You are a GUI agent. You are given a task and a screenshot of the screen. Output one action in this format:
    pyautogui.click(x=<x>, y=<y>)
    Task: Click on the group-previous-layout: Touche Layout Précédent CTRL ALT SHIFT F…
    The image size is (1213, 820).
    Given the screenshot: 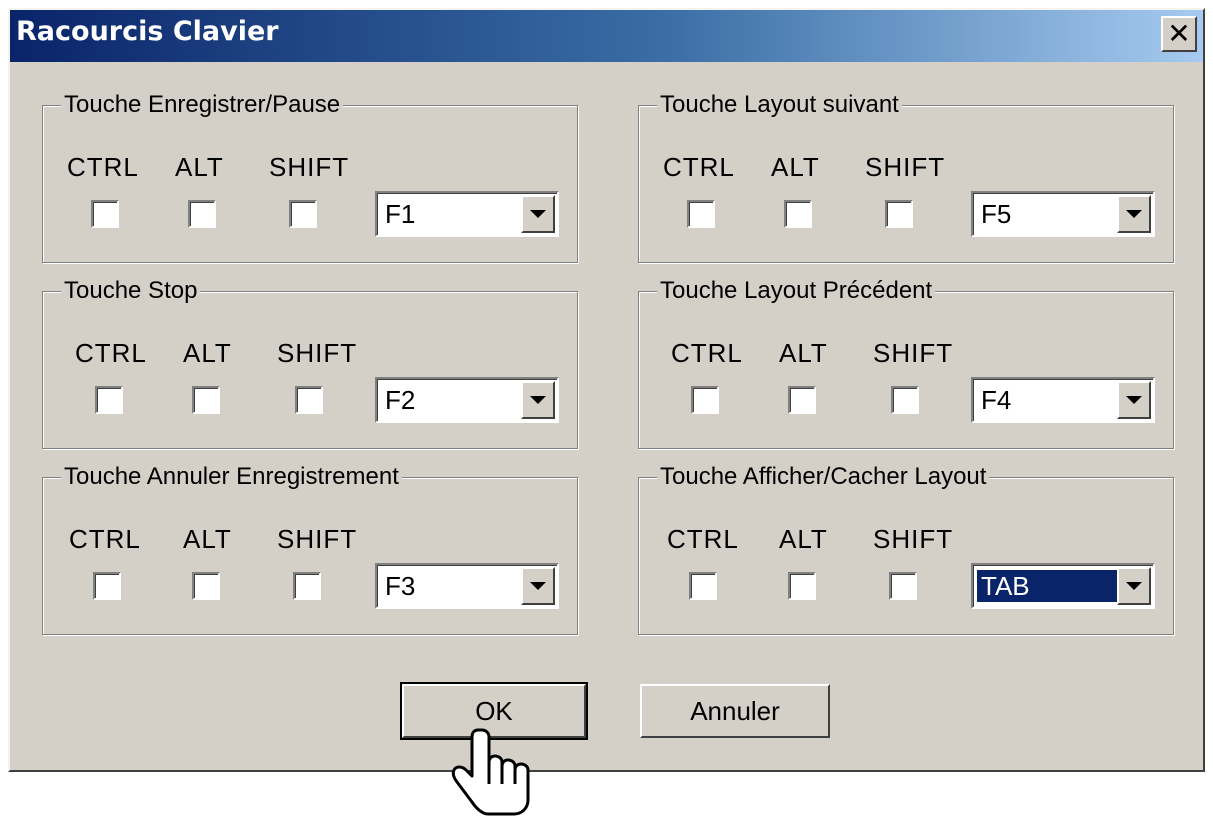 What is the action you would take?
    pyautogui.click(x=906, y=362)
    